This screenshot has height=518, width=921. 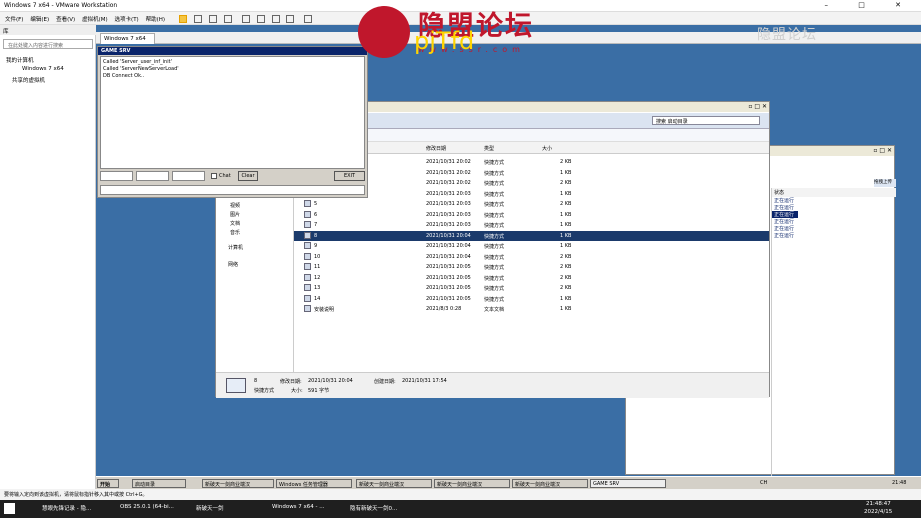 What do you see at coordinates (233, 264) in the screenshot?
I see `nav-network: 网络` at bounding box center [233, 264].